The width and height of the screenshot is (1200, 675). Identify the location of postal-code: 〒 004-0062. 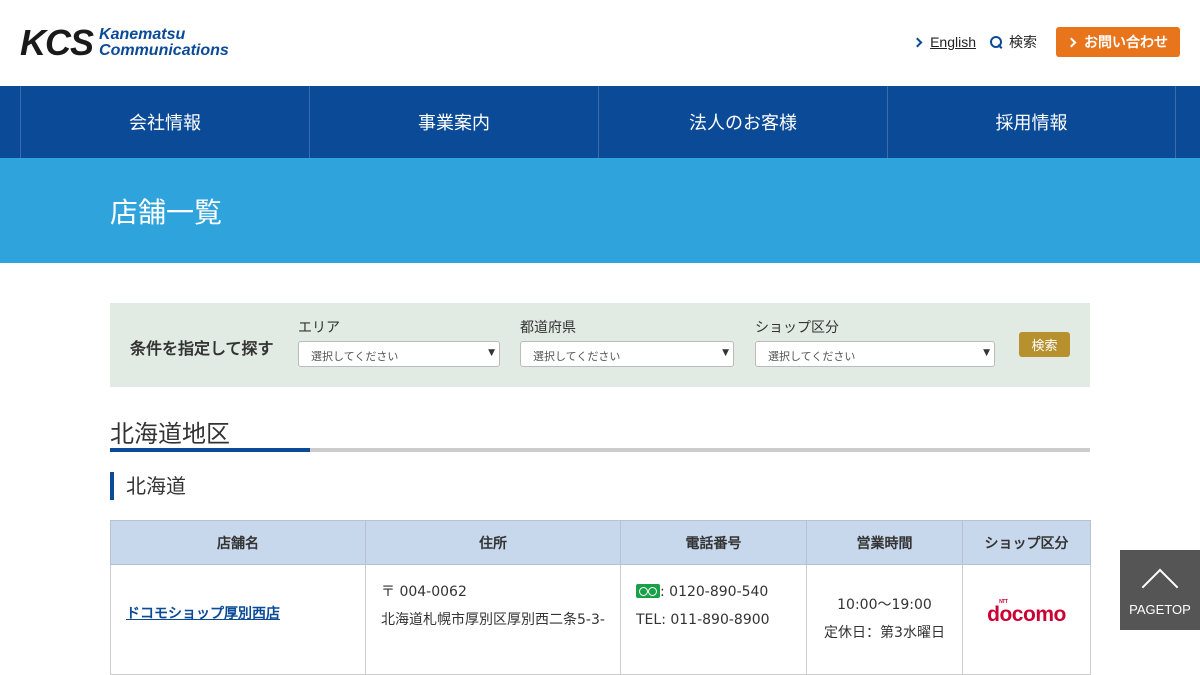
(424, 592).